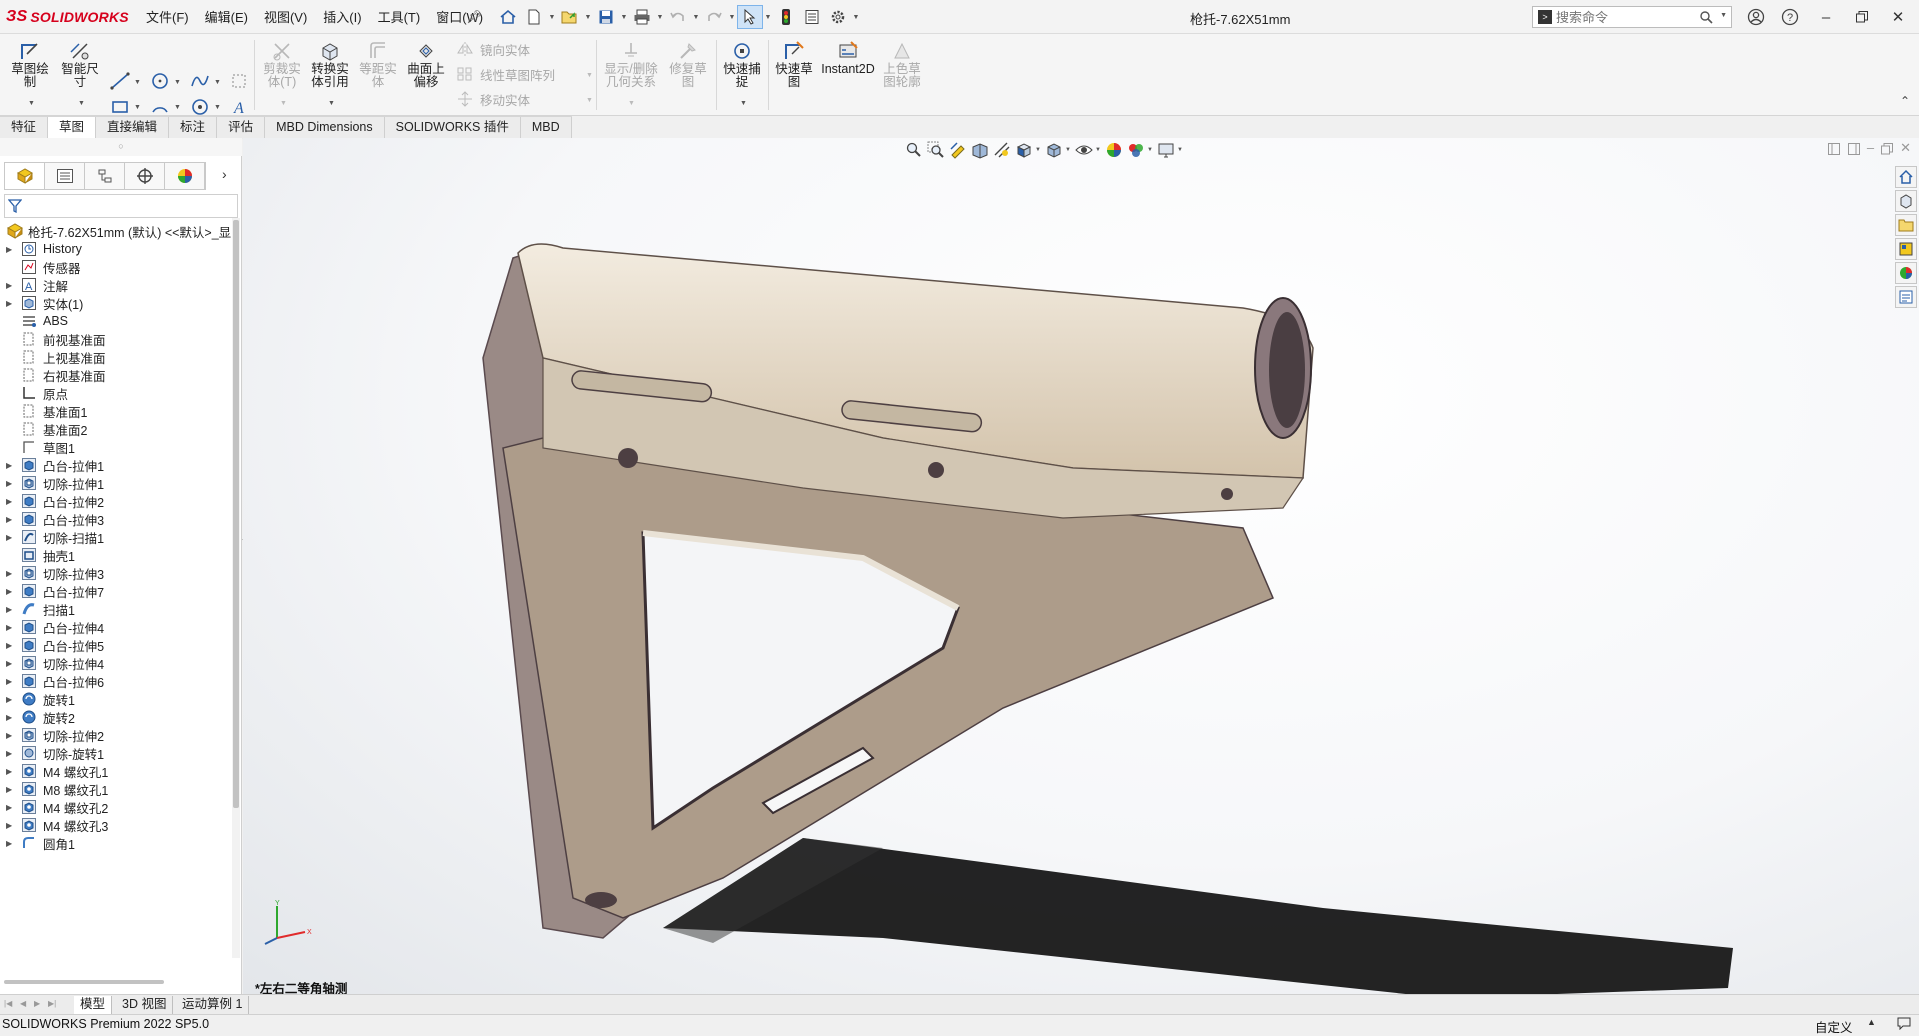 Image resolution: width=1919 pixels, height=1036 pixels. I want to click on tree-root-part: 枪托-7.62X51mm (默认) <<默认>_显, so click(118, 231).